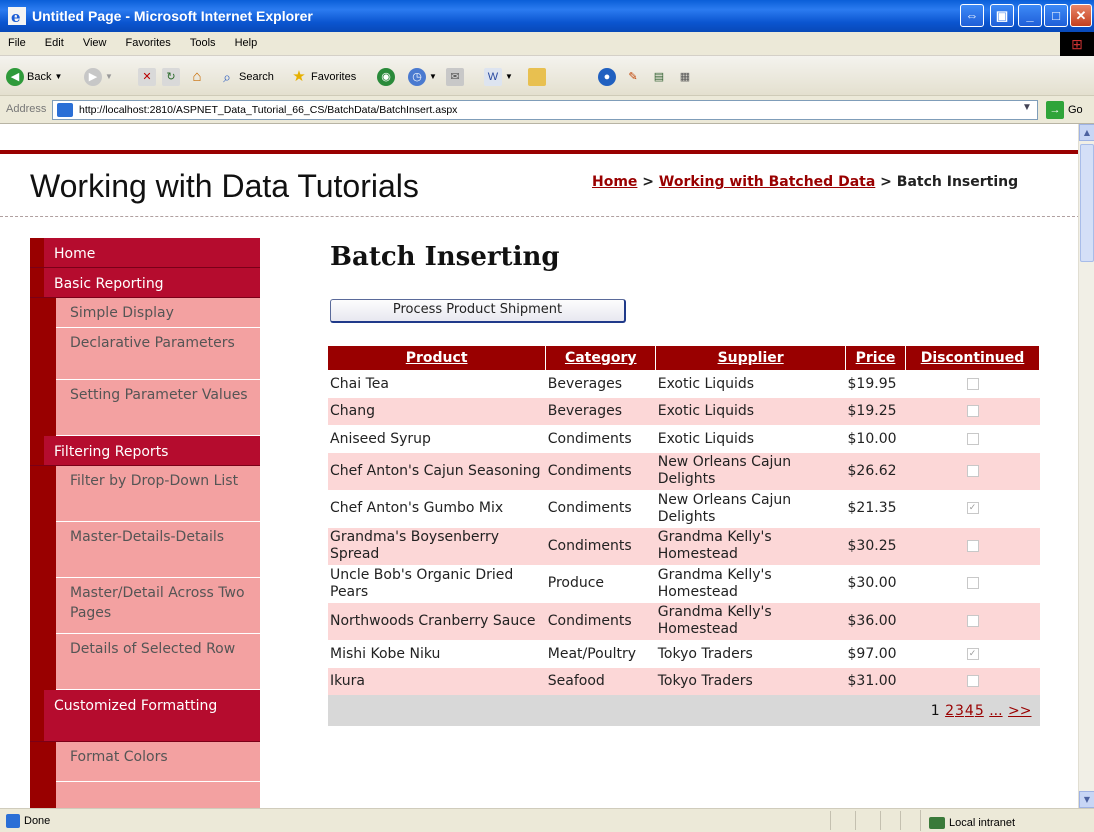 Image resolution: width=1094 pixels, height=832 pixels. Describe the element at coordinates (478, 311) in the screenshot. I see `process-shipment-button: Process Product Shipment` at that location.